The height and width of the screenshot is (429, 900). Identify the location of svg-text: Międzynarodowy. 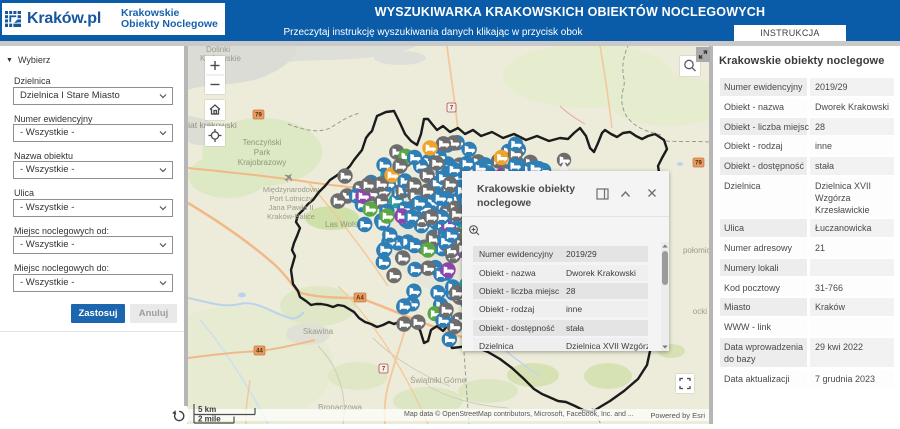
(291, 189).